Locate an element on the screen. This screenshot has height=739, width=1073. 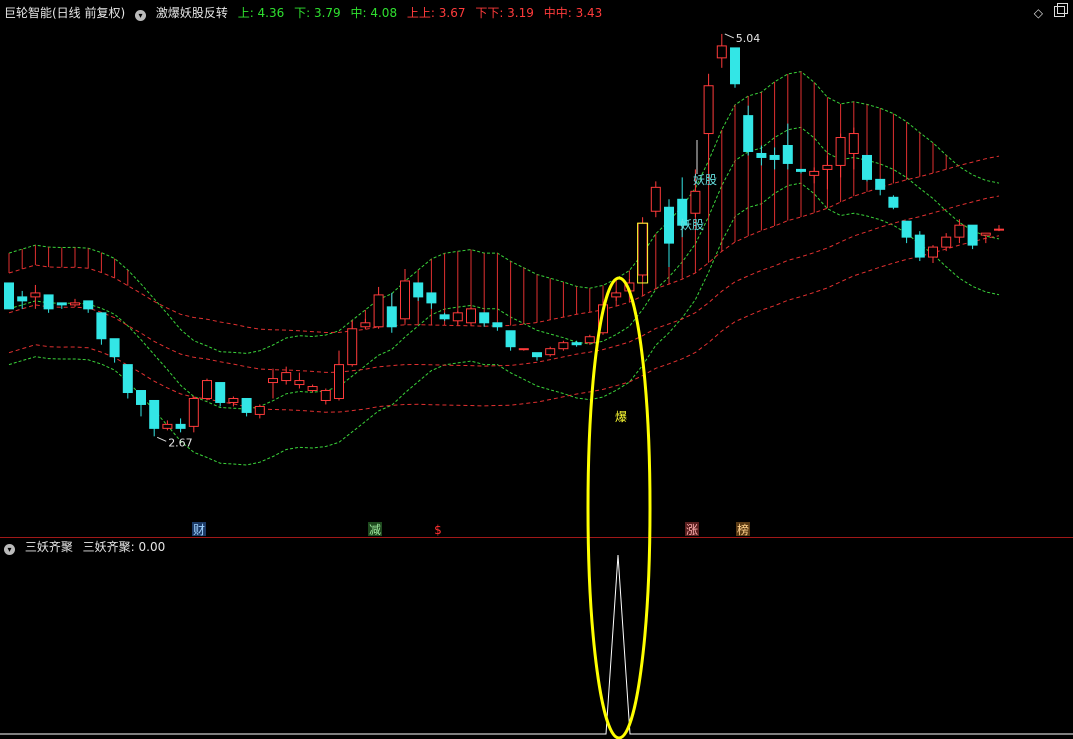
signal-marker: 榜 is located at coordinates (743, 529).